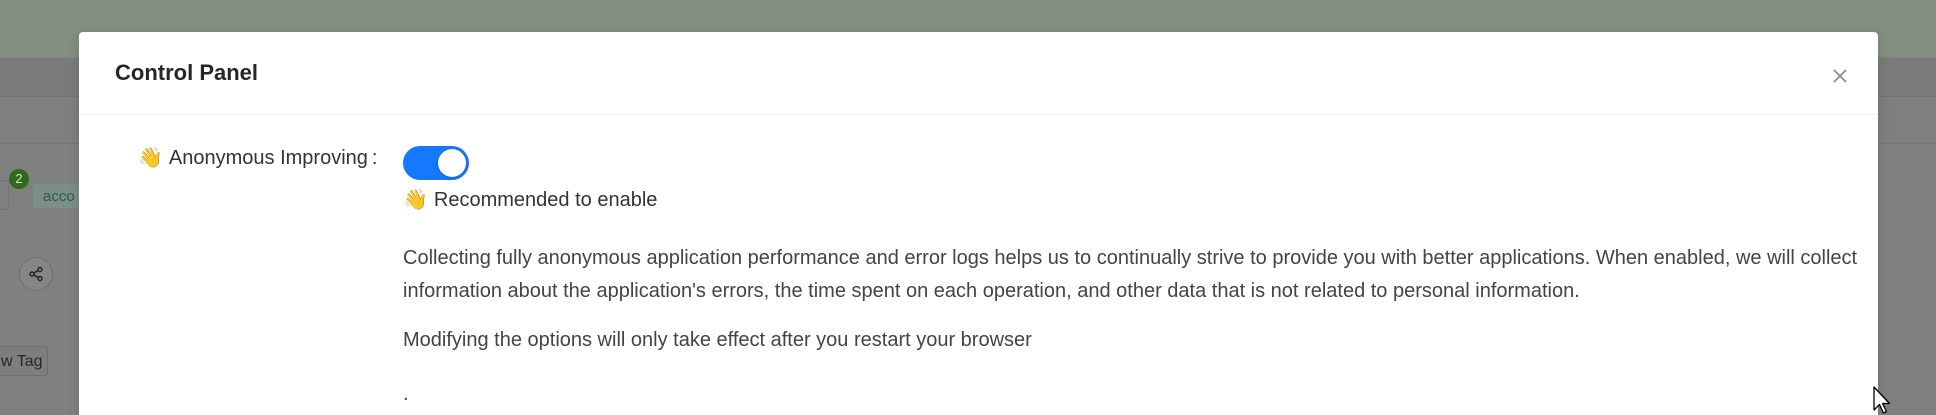 This screenshot has width=1936, height=415. What do you see at coordinates (452, 163) in the screenshot?
I see `toggle-knob` at bounding box center [452, 163].